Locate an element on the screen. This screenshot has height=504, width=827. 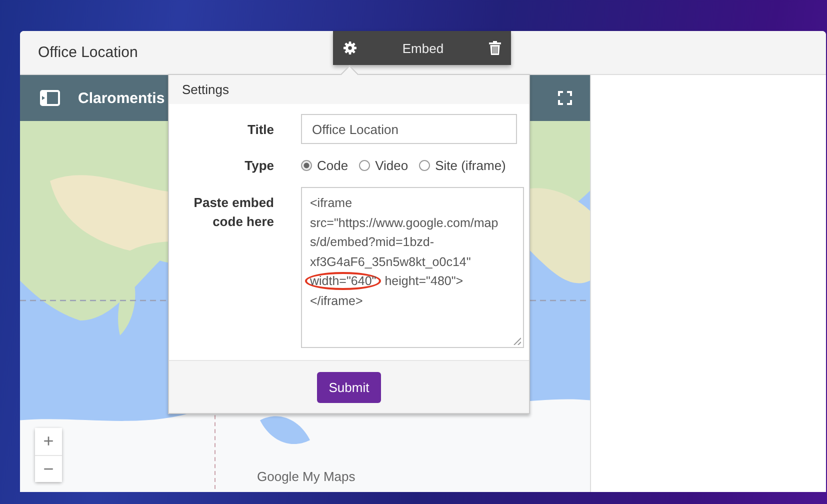
embed-code-field: <iframe src="https://www.google.com/map s/d/embed?mid=1bzd- xf3G4aF6_35n5w8kt_o0c14" width="640" height="480"> </iframe> is located at coordinates (412, 267).